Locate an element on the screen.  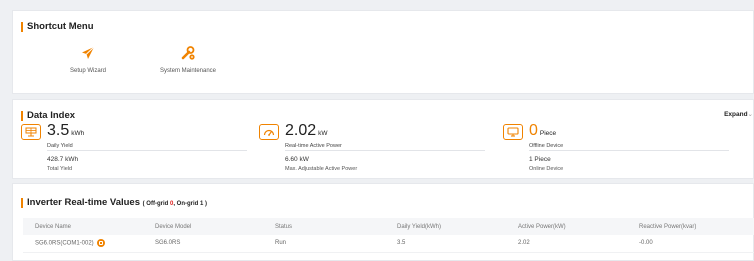
gauge-icon is located at coordinates (269, 132).